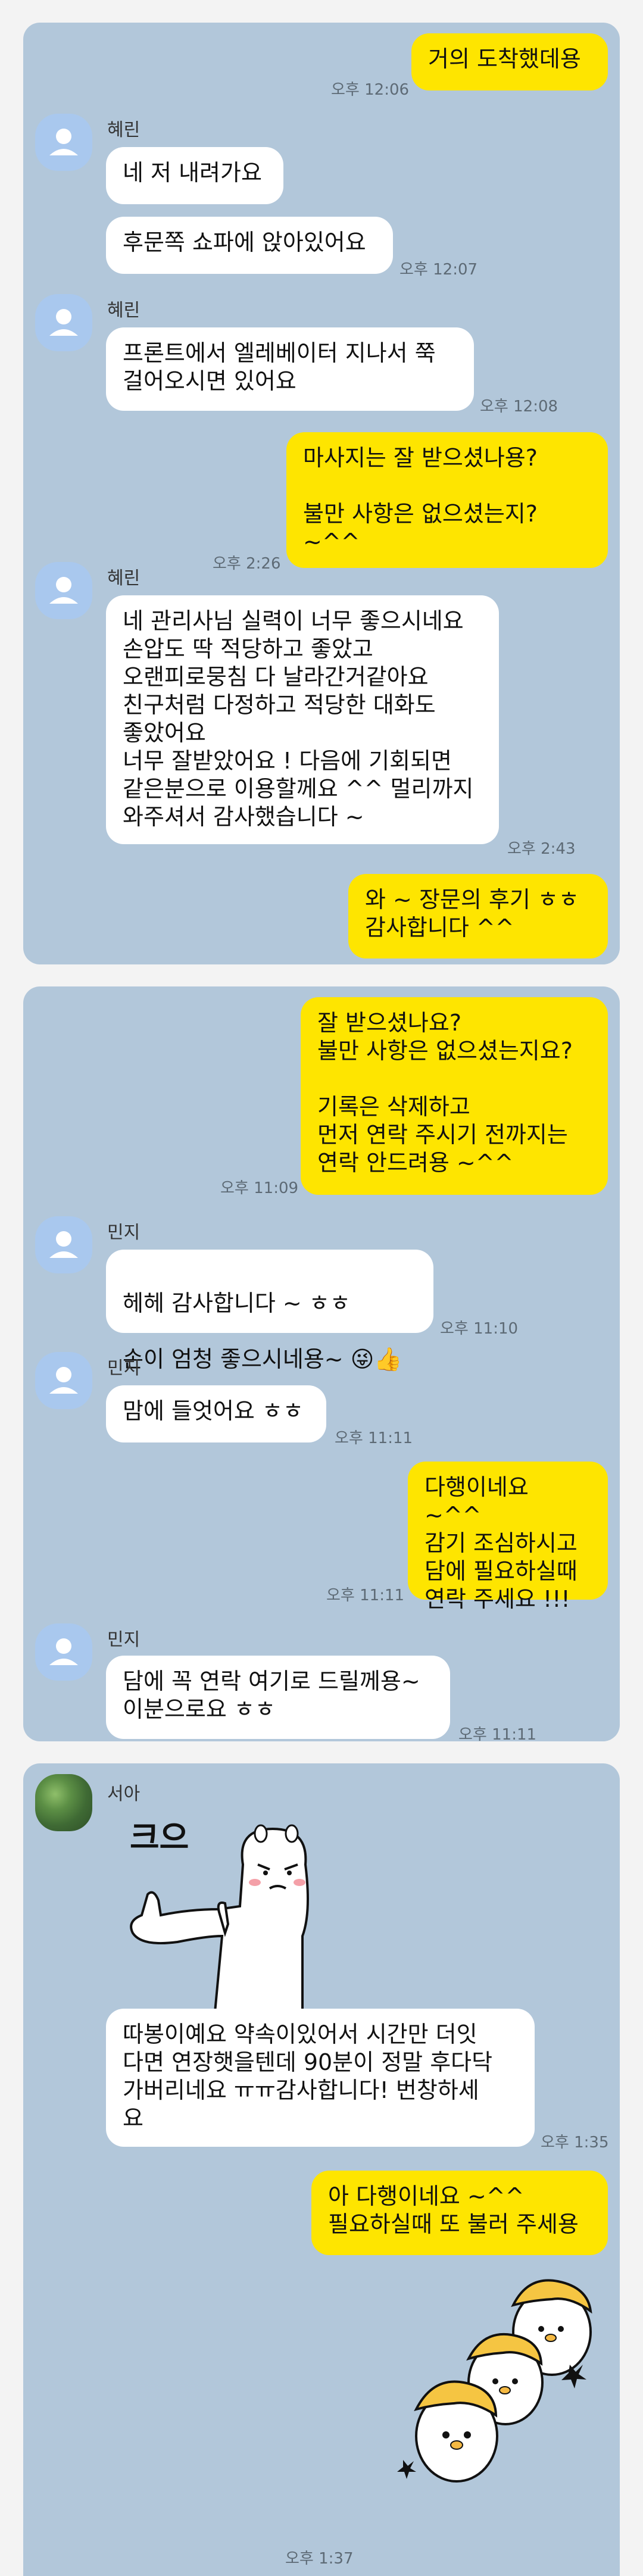  What do you see at coordinates (237, 1303) in the screenshot?
I see `message-line: 헤헤 감사합니다 ~ ㅎㅎ` at bounding box center [237, 1303].